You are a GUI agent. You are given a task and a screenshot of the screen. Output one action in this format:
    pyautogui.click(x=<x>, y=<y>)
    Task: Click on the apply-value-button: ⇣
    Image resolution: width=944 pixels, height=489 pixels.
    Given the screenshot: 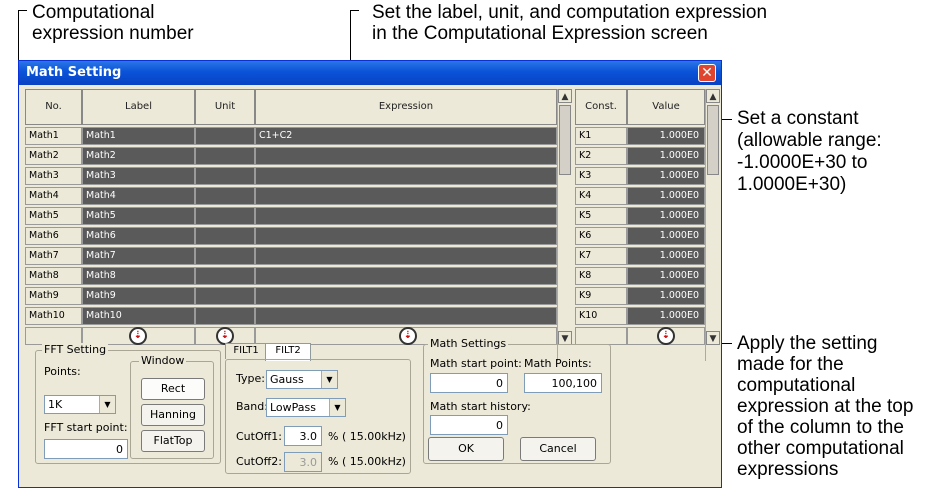 What is the action you would take?
    pyautogui.click(x=666, y=336)
    